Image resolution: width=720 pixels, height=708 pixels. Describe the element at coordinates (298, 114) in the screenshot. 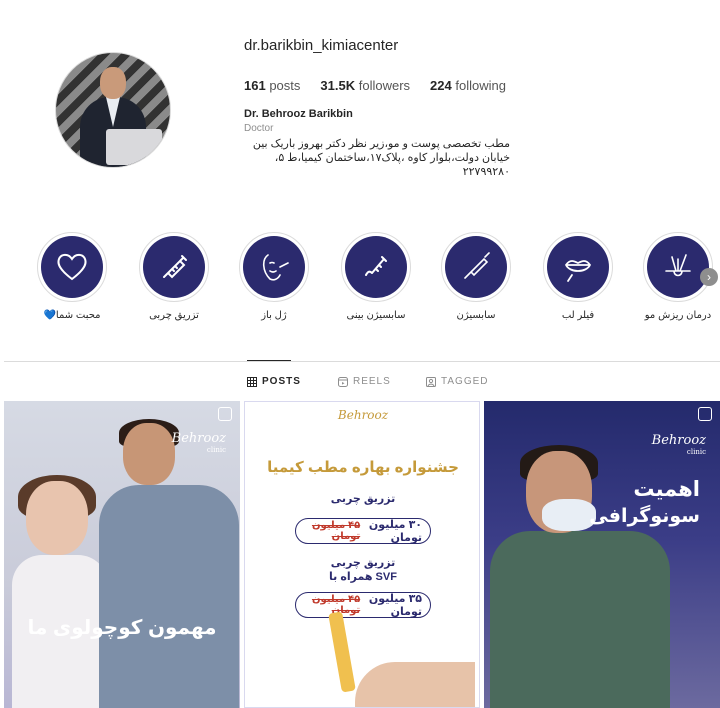

I see `profile-full-name: Dr. Behrooz Barikbin` at that location.